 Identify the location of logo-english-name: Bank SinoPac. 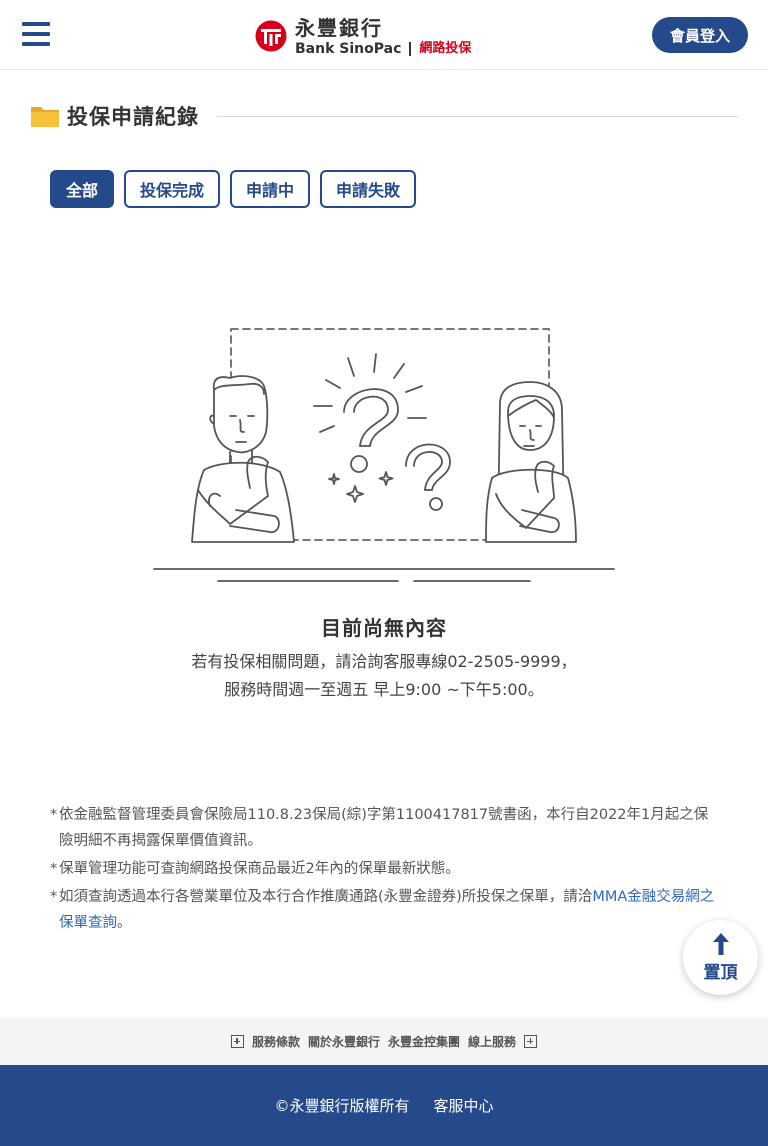
(348, 48).